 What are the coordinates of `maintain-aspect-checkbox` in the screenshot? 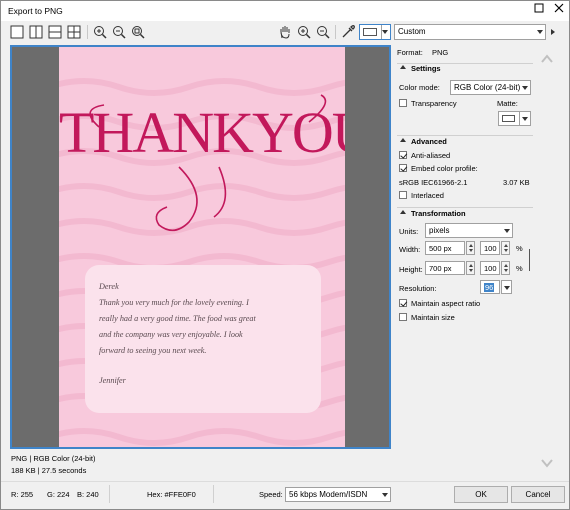 It's located at (403, 303).